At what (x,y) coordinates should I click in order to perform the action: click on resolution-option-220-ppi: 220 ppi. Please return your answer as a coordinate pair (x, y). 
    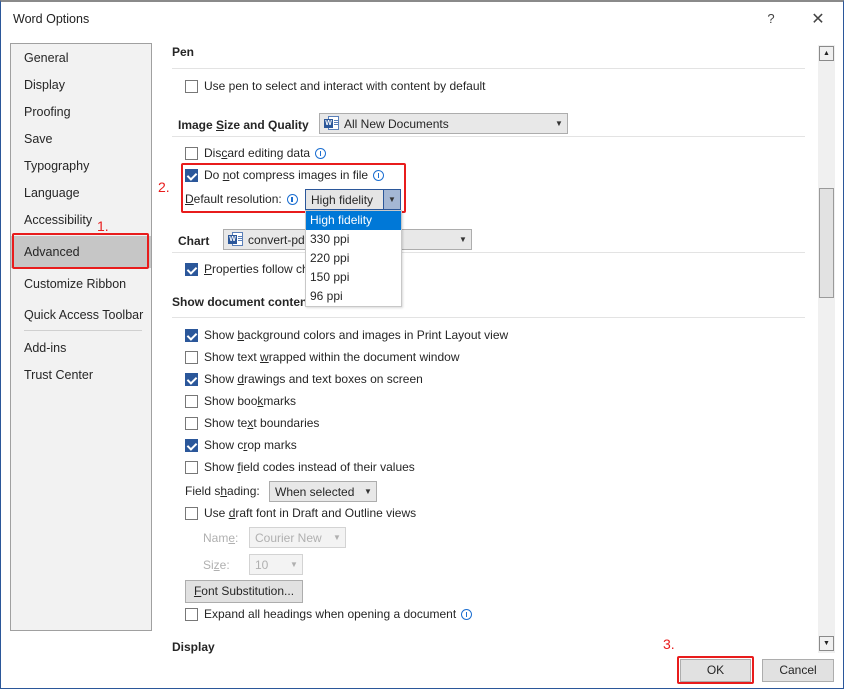
    Looking at the image, I should click on (353, 258).